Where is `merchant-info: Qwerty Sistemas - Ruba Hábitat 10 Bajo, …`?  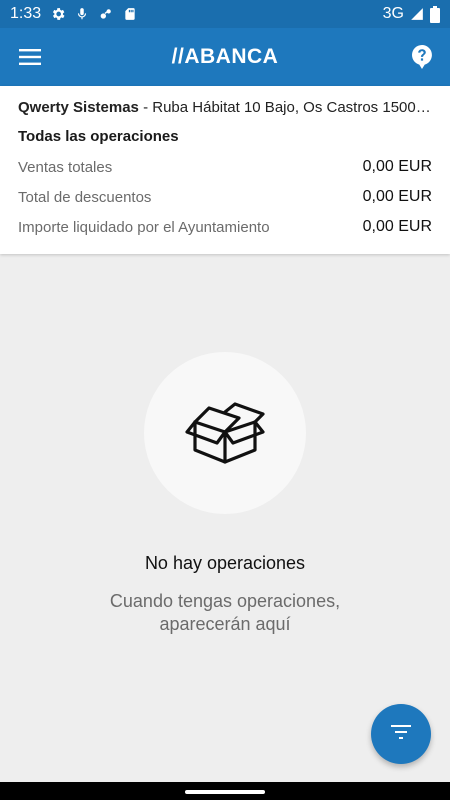 merchant-info: Qwerty Sistemas - Ruba Hábitat 10 Bajo, … is located at coordinates (225, 108).